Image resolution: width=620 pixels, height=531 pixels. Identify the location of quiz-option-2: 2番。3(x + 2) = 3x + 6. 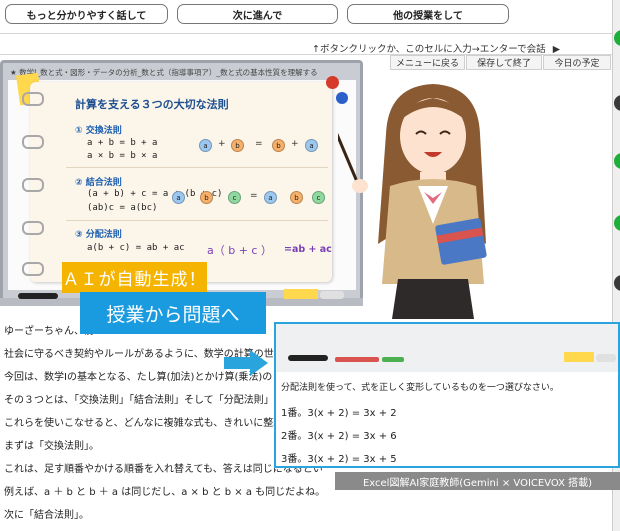
(339, 434).